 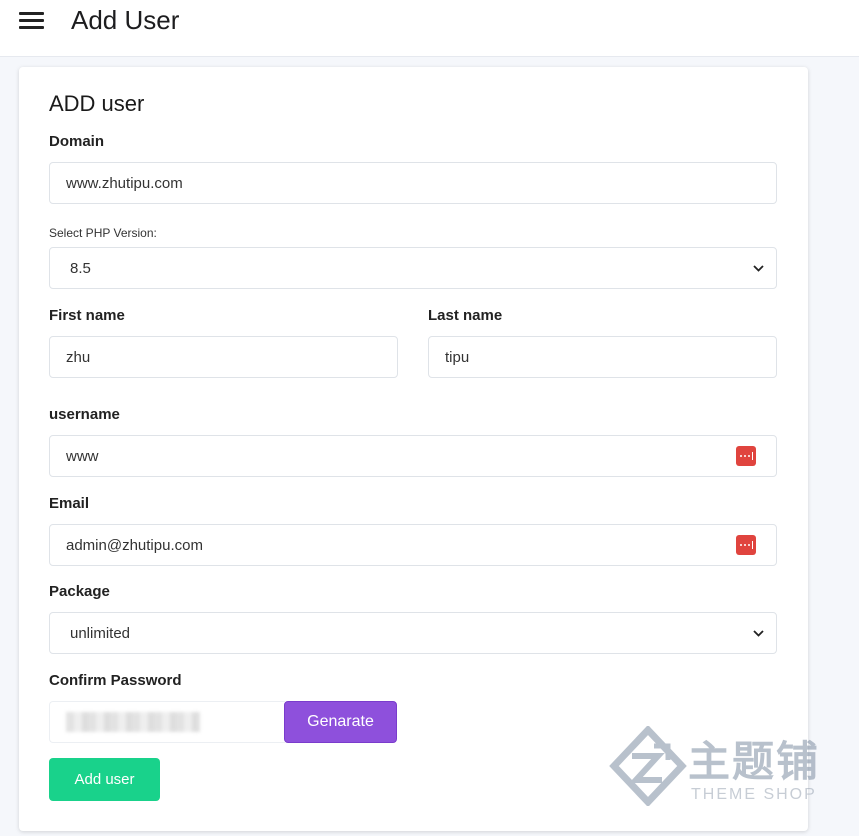 What do you see at coordinates (100, 633) in the screenshot?
I see `package-value: unlimited` at bounding box center [100, 633].